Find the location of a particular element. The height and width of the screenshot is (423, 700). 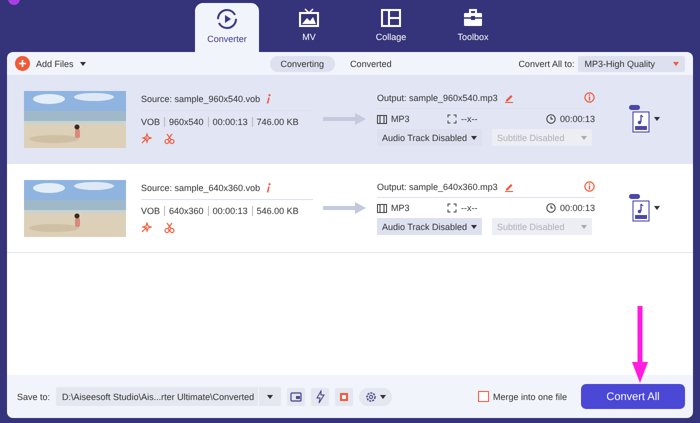

source-file-name: Source: sample_640x360.vob is located at coordinates (200, 188).